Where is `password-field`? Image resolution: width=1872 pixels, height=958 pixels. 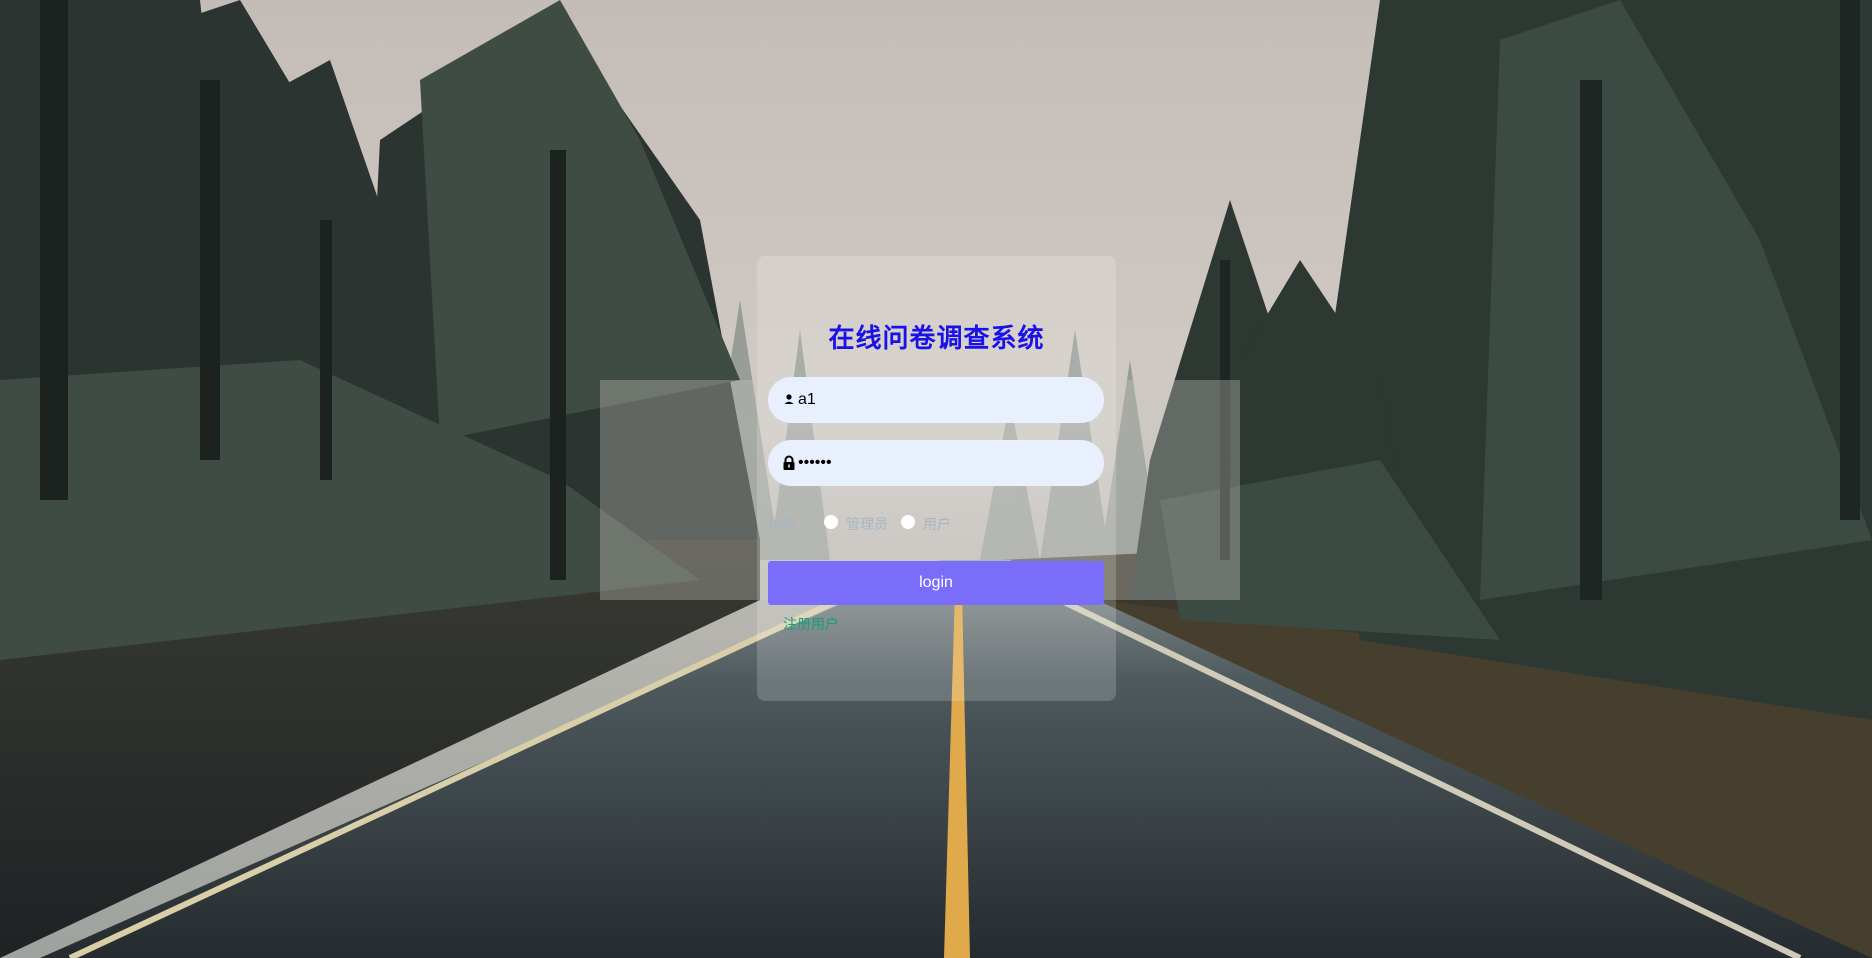
password-field is located at coordinates (936, 463).